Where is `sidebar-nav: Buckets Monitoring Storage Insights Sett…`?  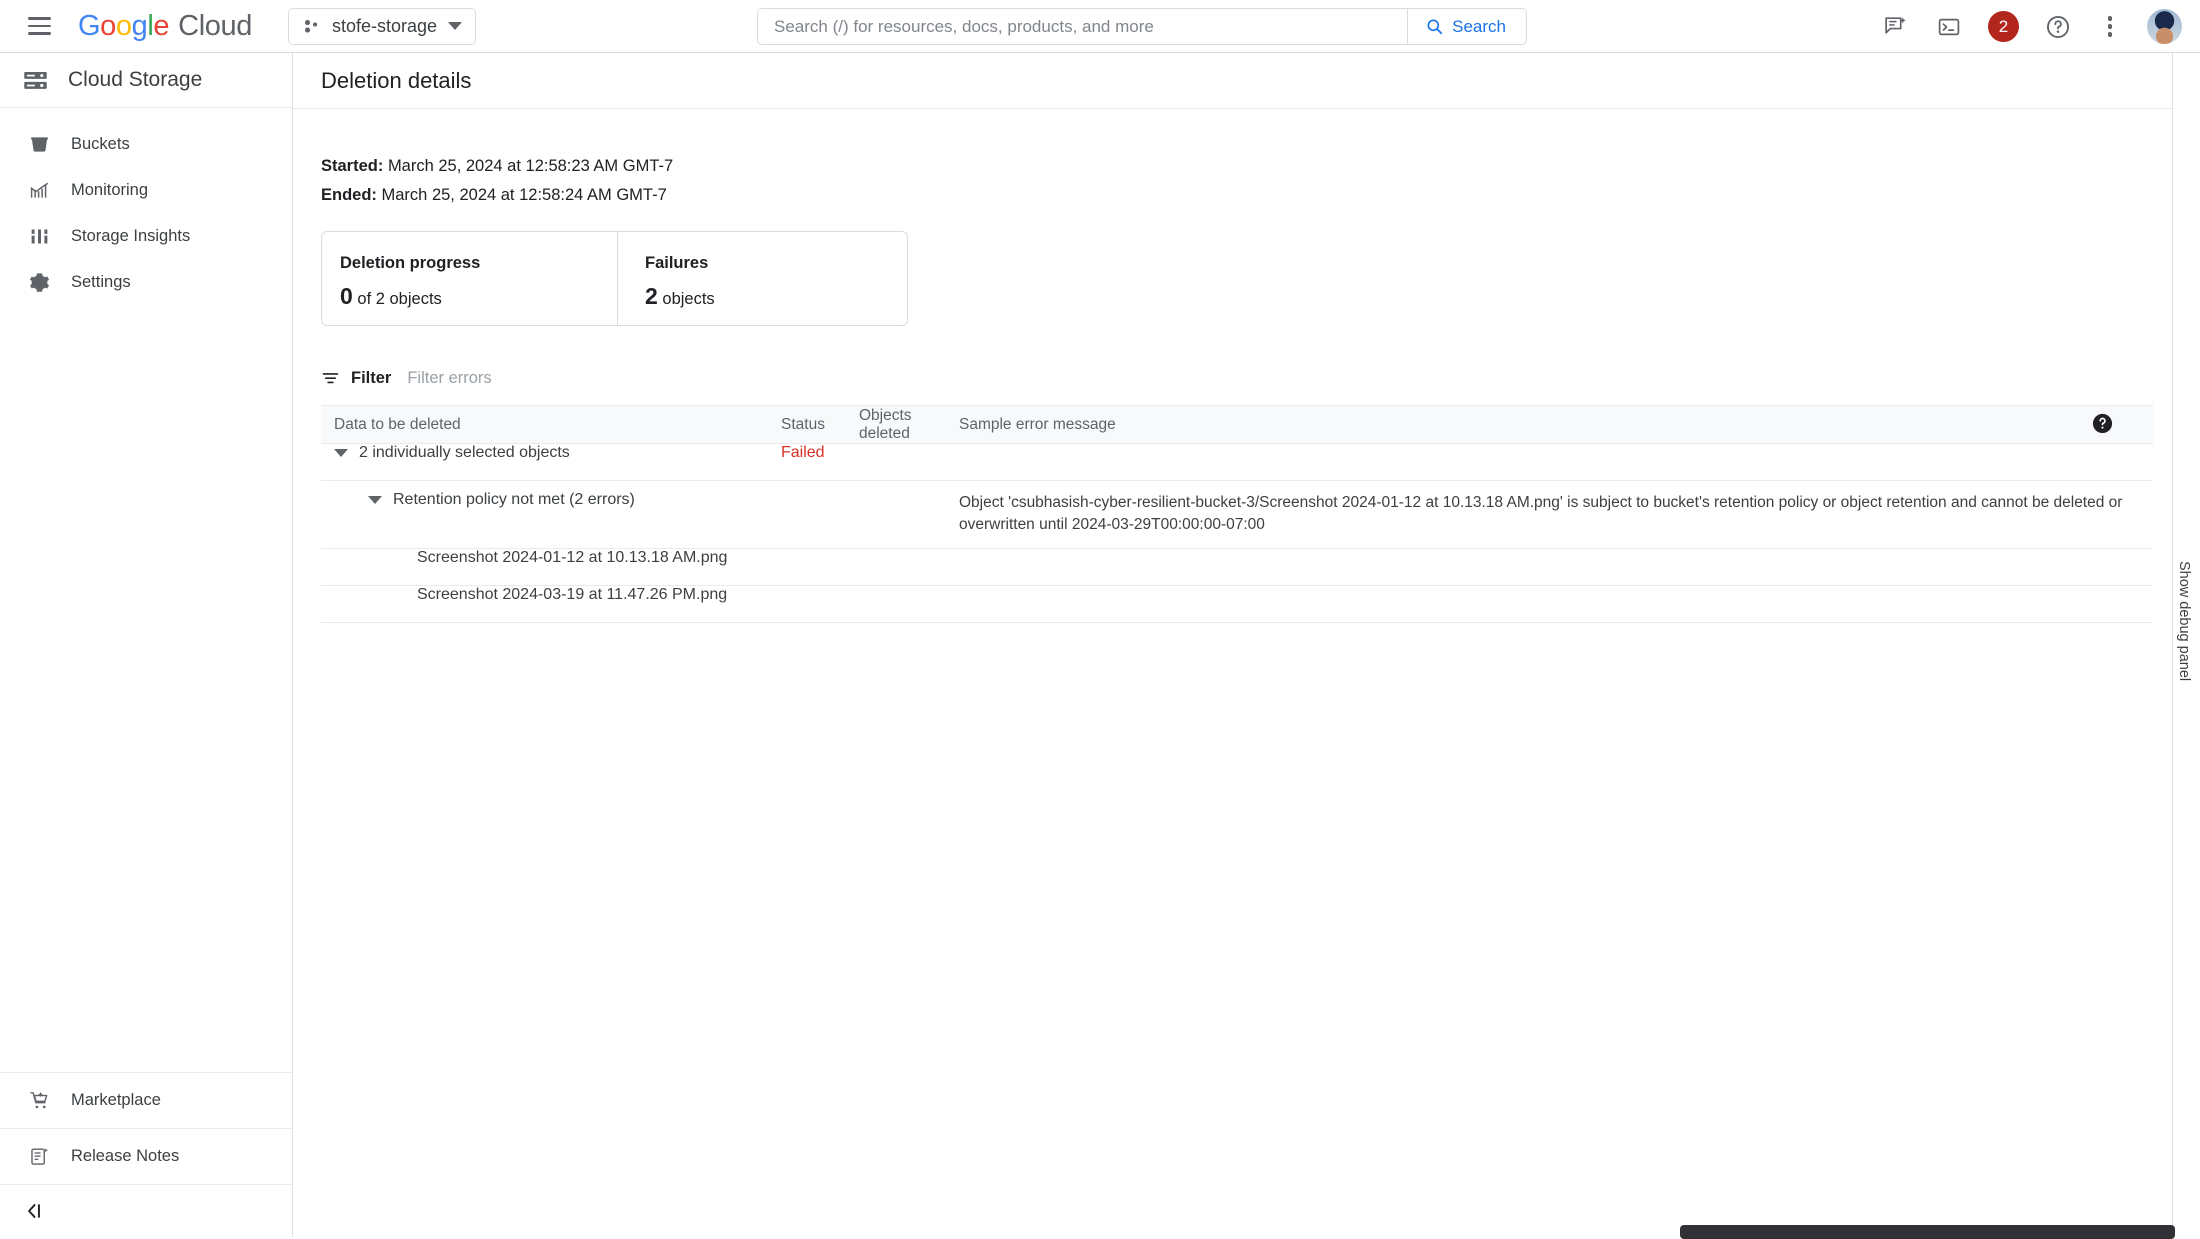 sidebar-nav: Buckets Monitoring Storage Insights Sett… is located at coordinates (146, 206).